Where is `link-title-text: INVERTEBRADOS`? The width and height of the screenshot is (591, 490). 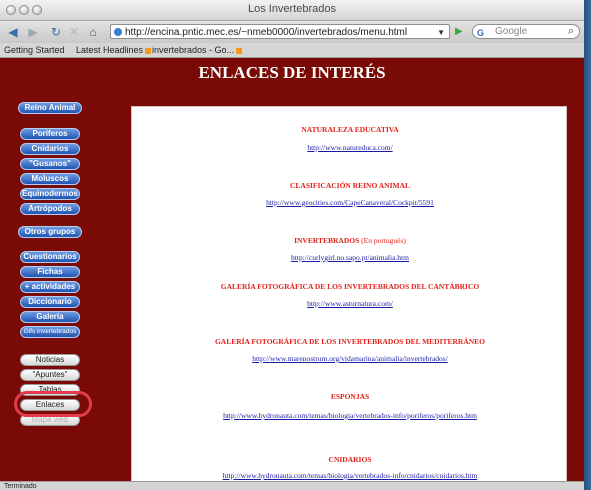 link-title-text: INVERTEBRADOS is located at coordinates (327, 240).